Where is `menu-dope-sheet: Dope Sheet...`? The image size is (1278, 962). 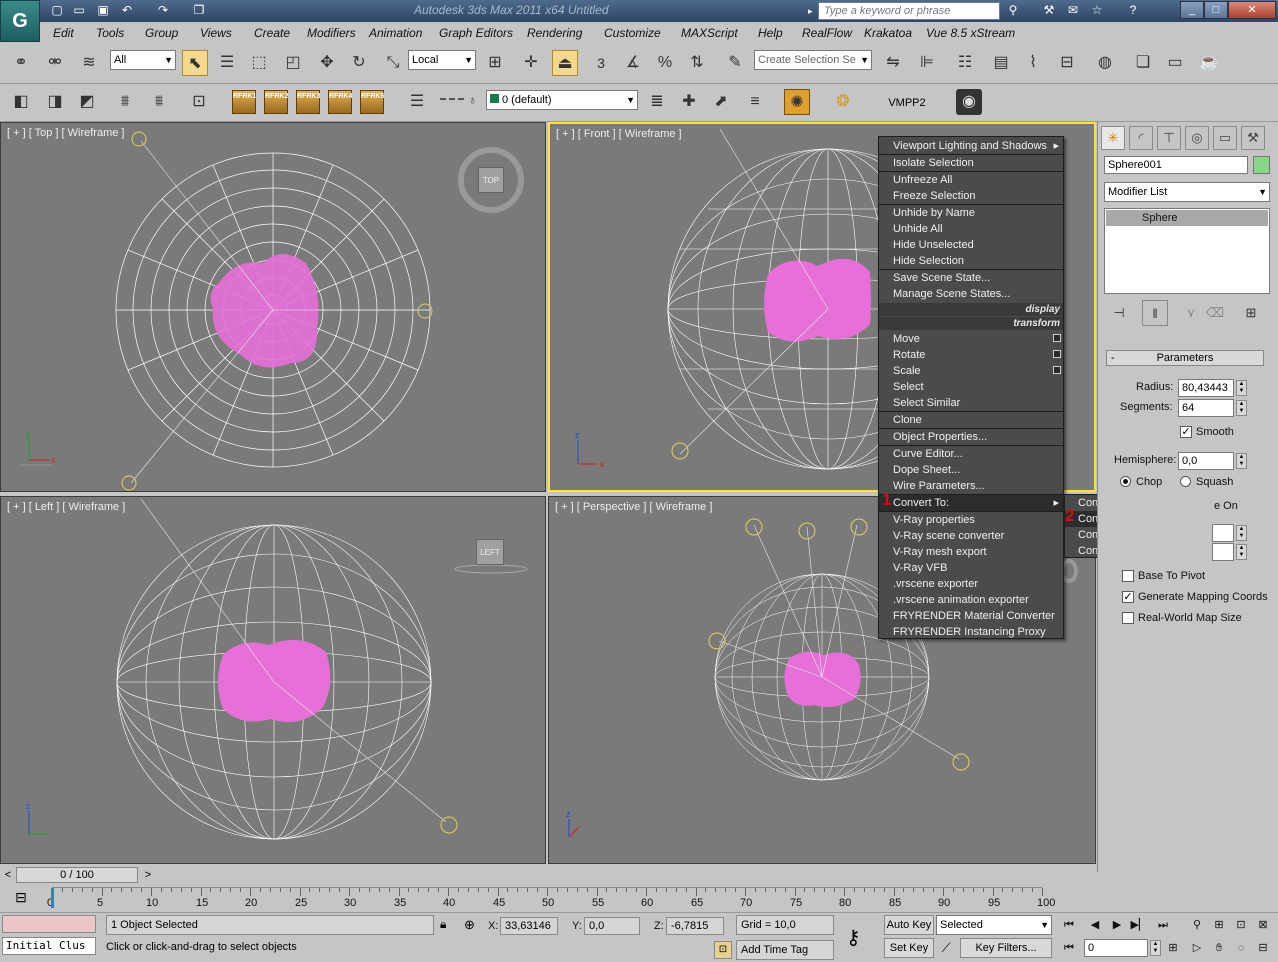
menu-dope-sheet: Dope Sheet... is located at coordinates (971, 470).